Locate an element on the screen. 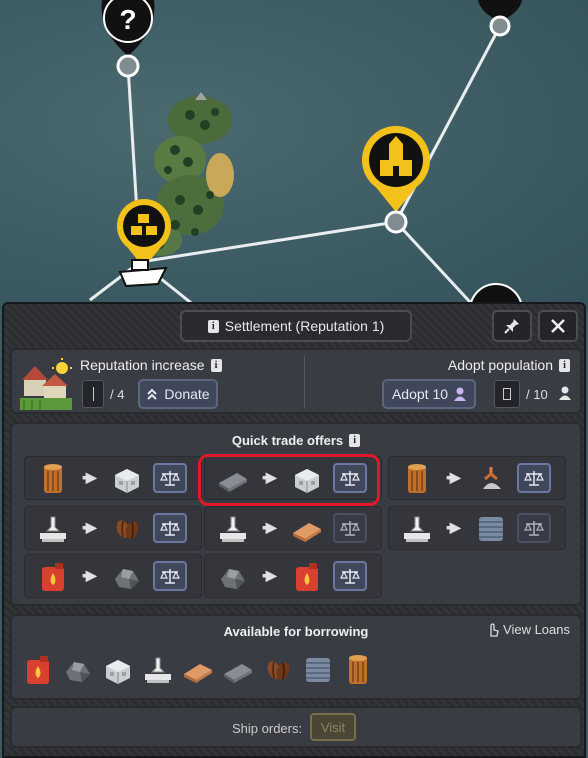  population-current-box is located at coordinates (507, 394).